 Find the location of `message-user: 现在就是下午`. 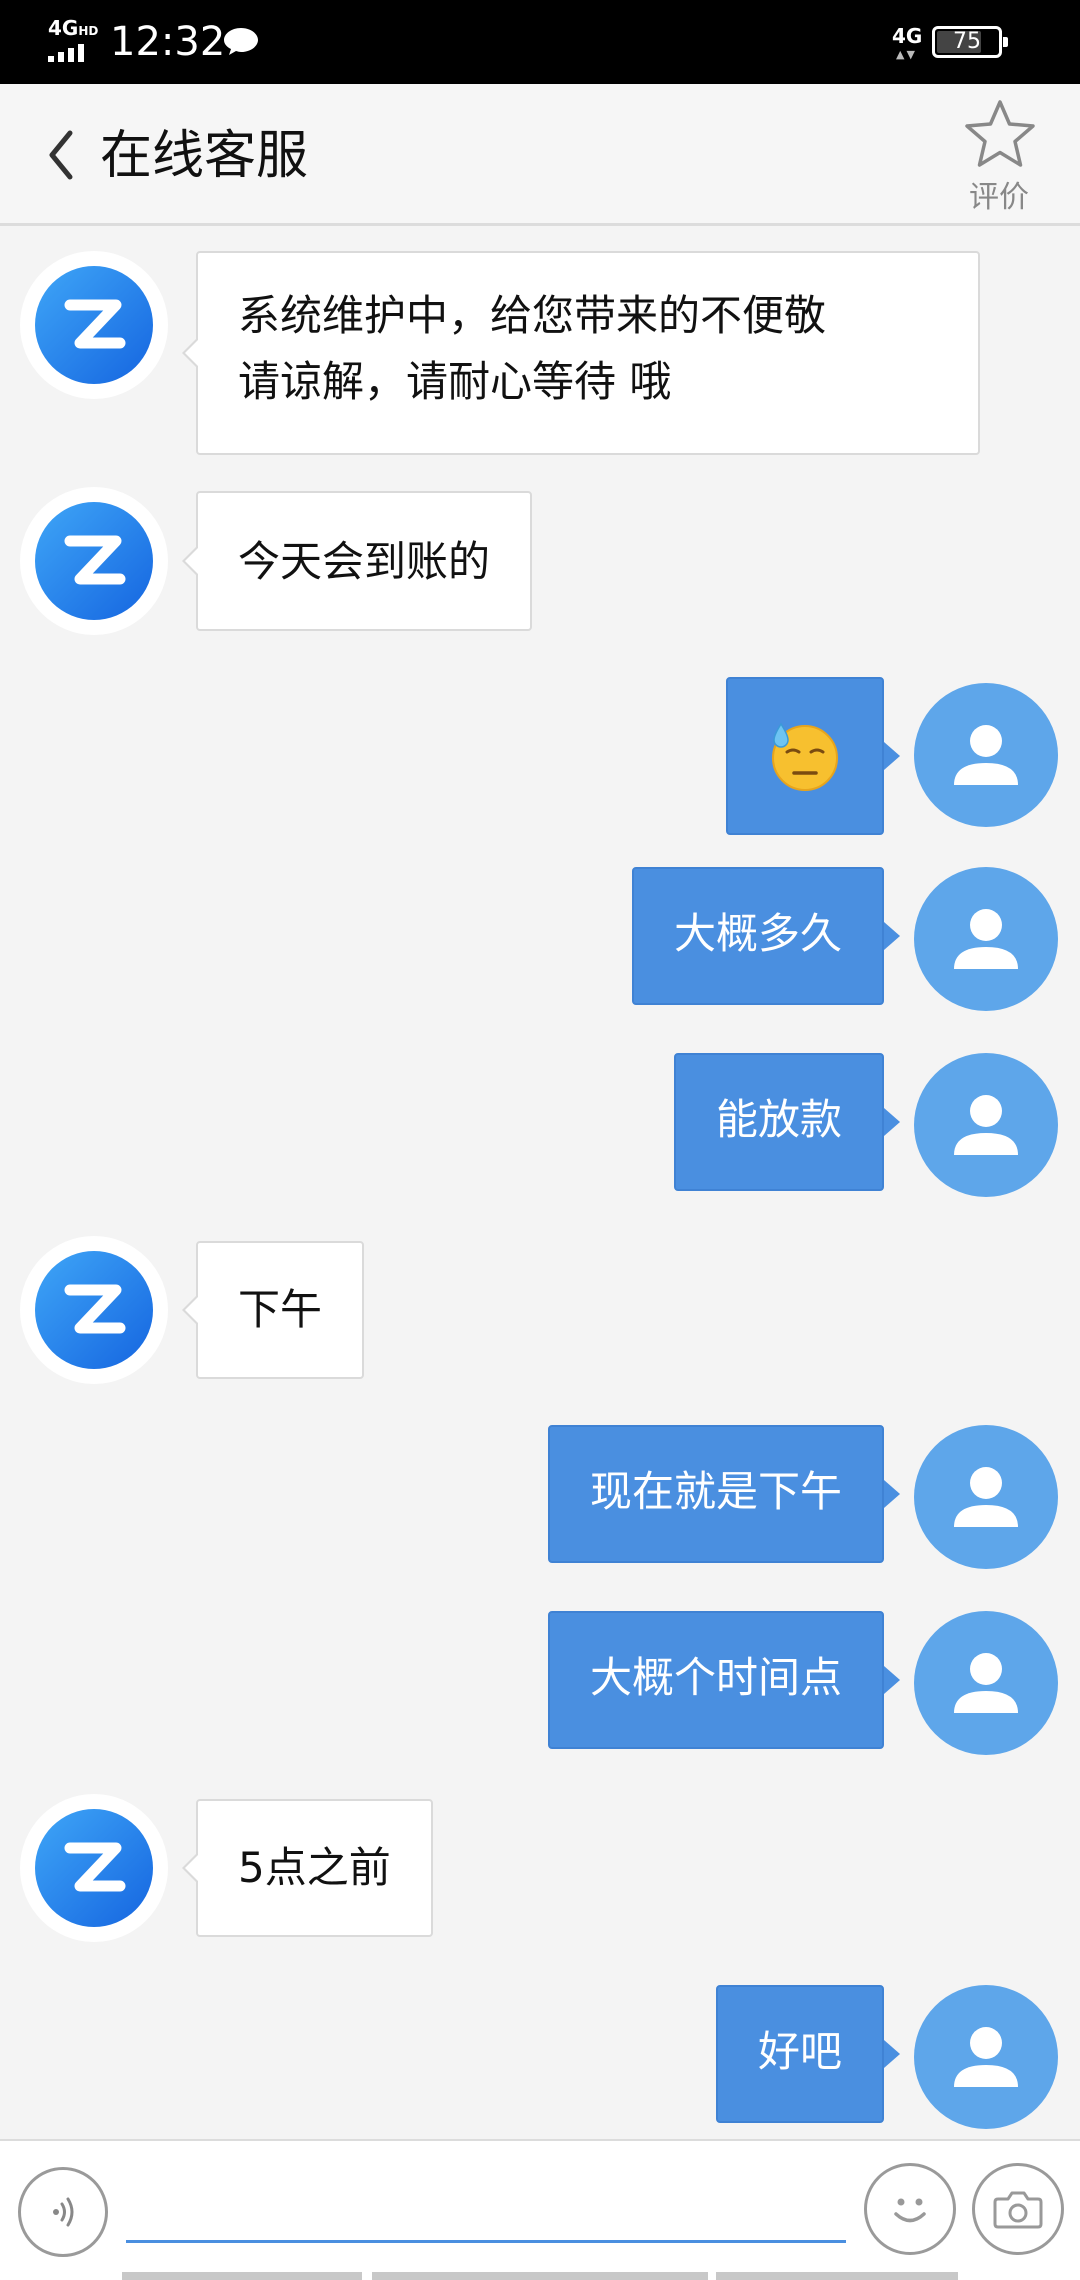

message-user: 现在就是下午 is located at coordinates (540, 1497).